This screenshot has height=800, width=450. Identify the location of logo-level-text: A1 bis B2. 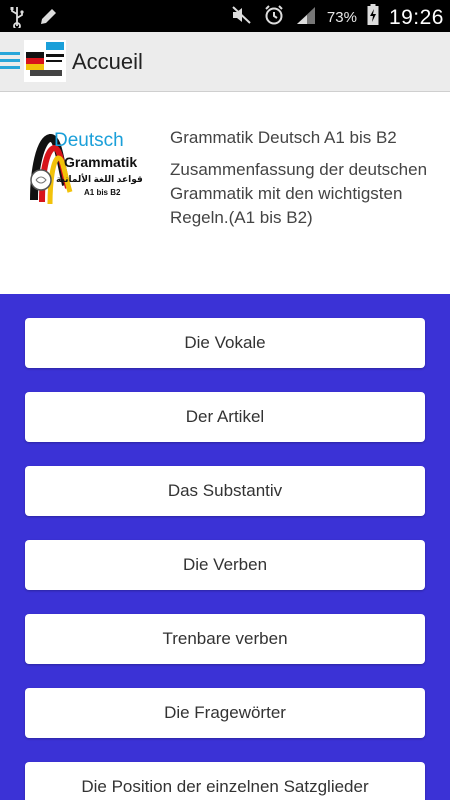
(102, 192).